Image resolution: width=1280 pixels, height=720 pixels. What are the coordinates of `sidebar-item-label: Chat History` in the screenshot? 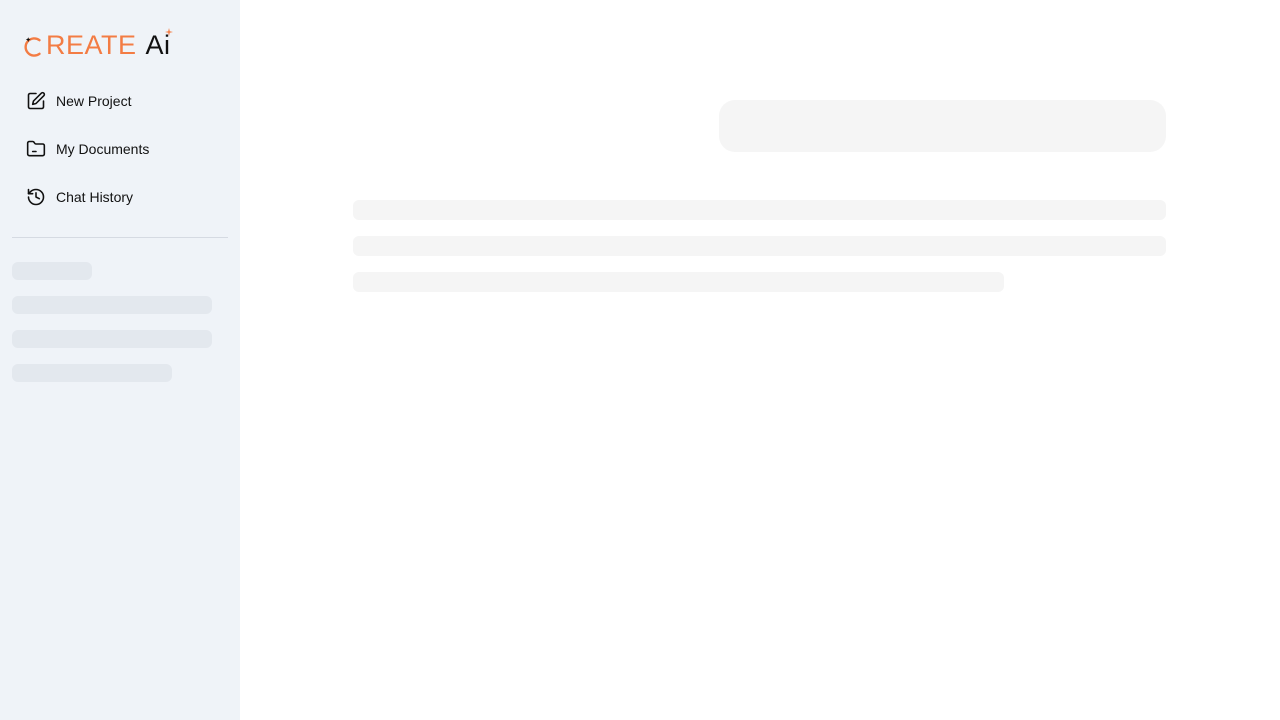 It's located at (95, 197).